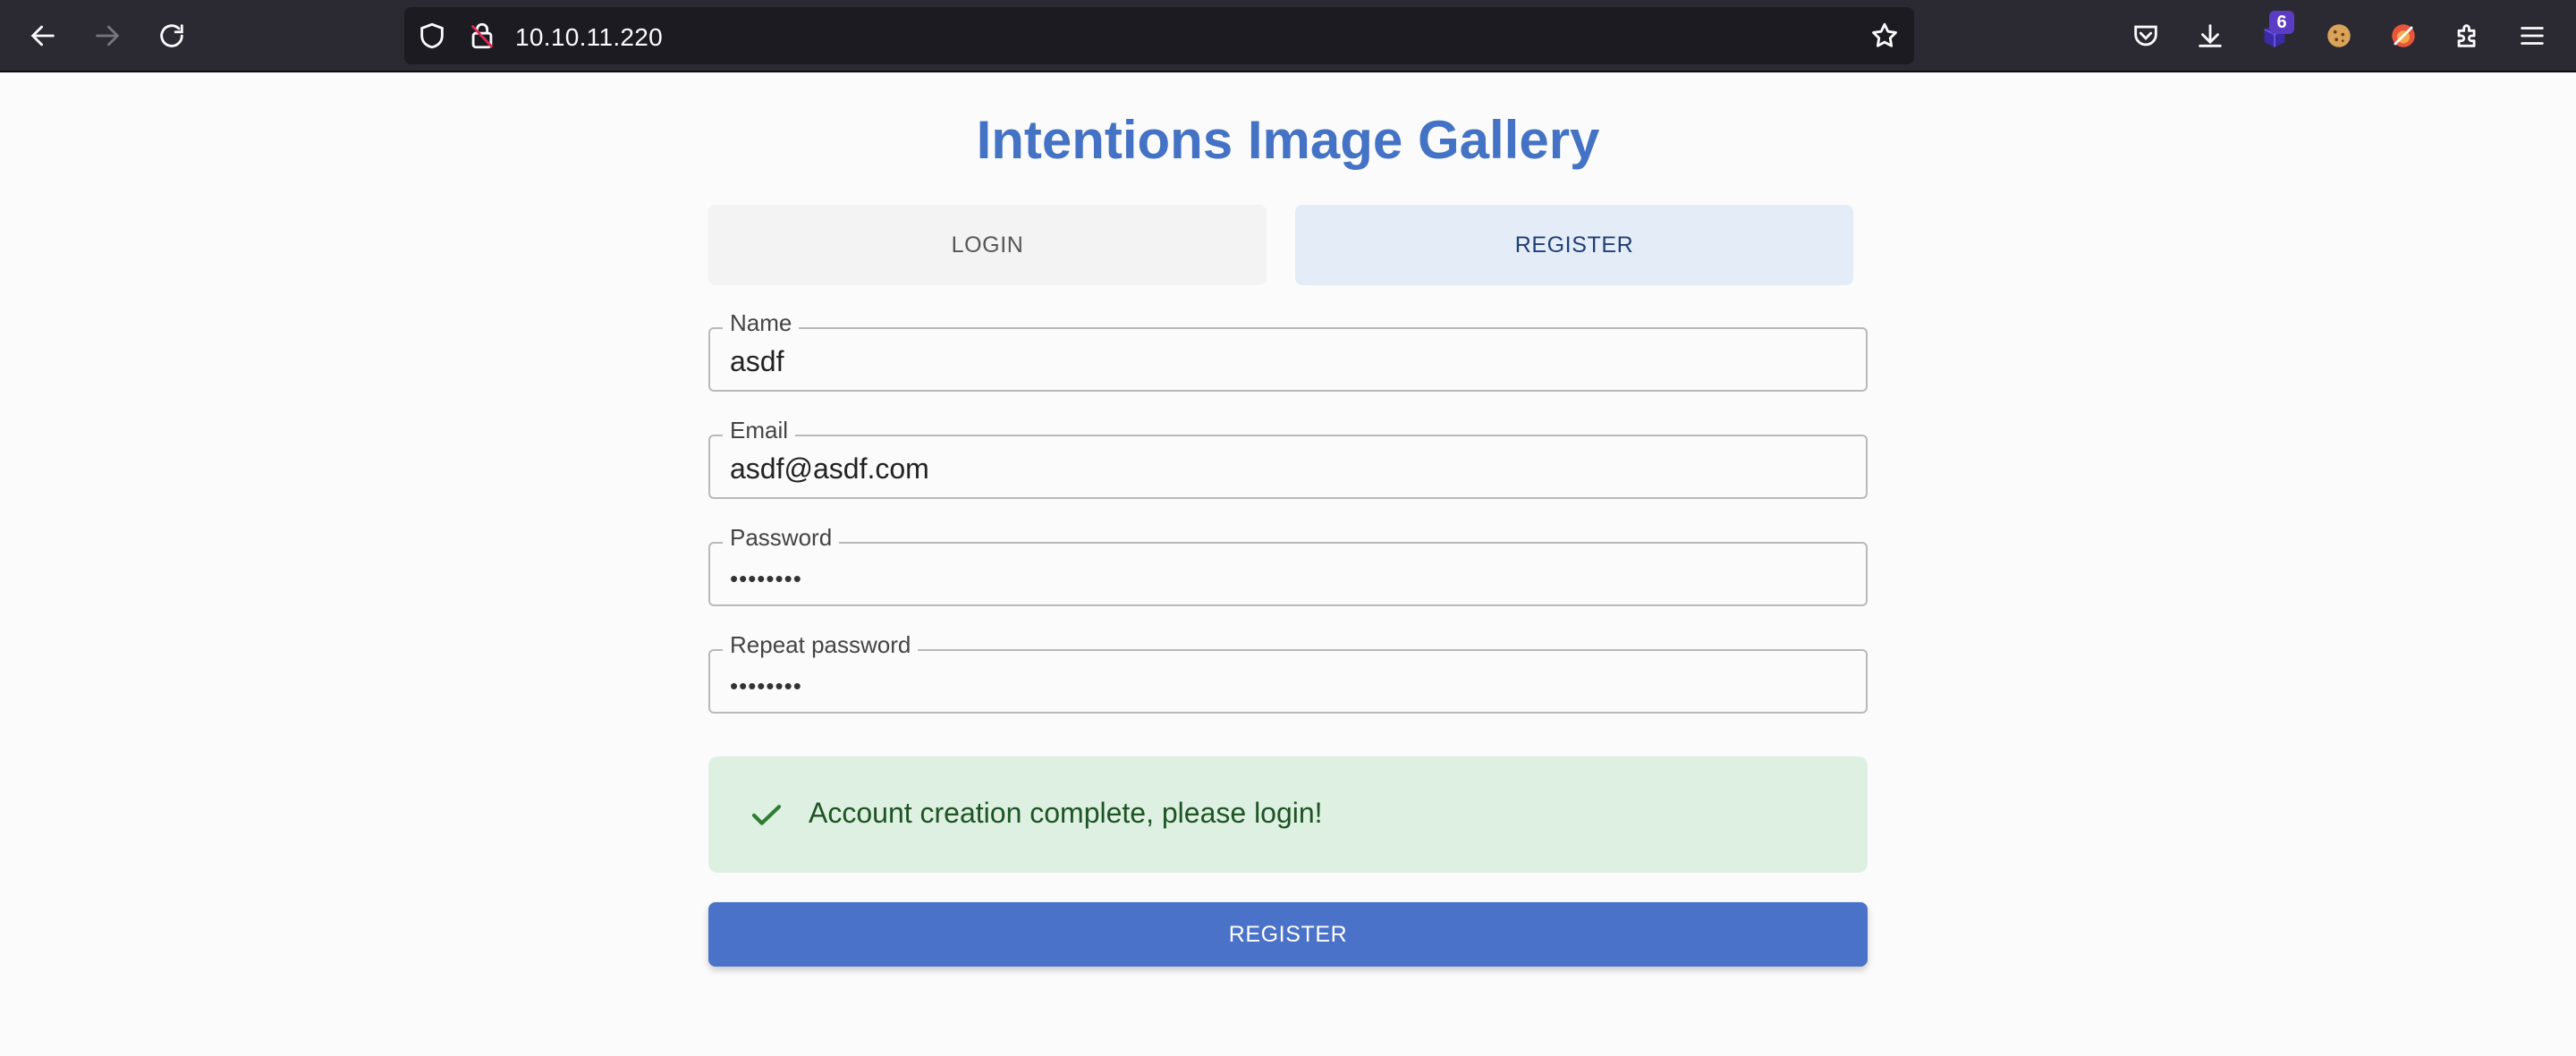 This screenshot has height=1056, width=2576. Describe the element at coordinates (1884, 36) in the screenshot. I see `star-icon` at that location.